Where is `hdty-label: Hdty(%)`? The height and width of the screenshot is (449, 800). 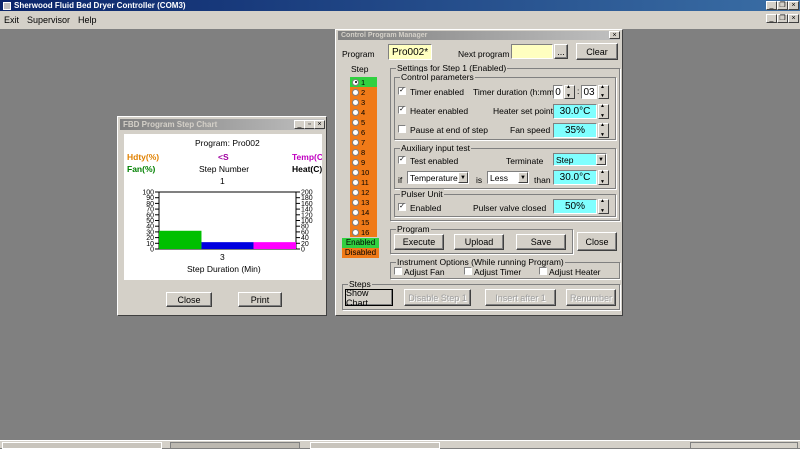 hdty-label: Hdty(%) is located at coordinates (143, 157).